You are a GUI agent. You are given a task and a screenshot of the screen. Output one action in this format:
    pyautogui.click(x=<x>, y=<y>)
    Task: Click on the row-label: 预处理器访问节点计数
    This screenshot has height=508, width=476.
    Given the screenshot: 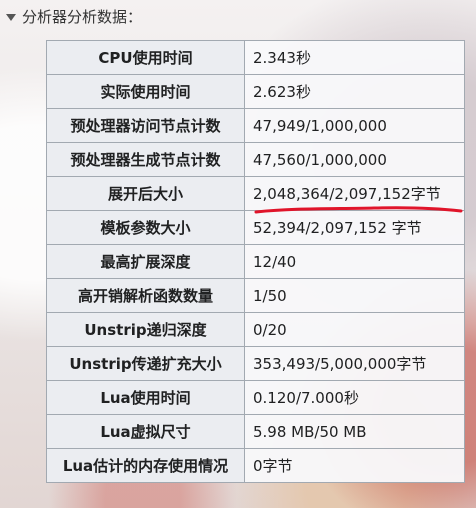 What is the action you would take?
    pyautogui.click(x=145, y=125)
    